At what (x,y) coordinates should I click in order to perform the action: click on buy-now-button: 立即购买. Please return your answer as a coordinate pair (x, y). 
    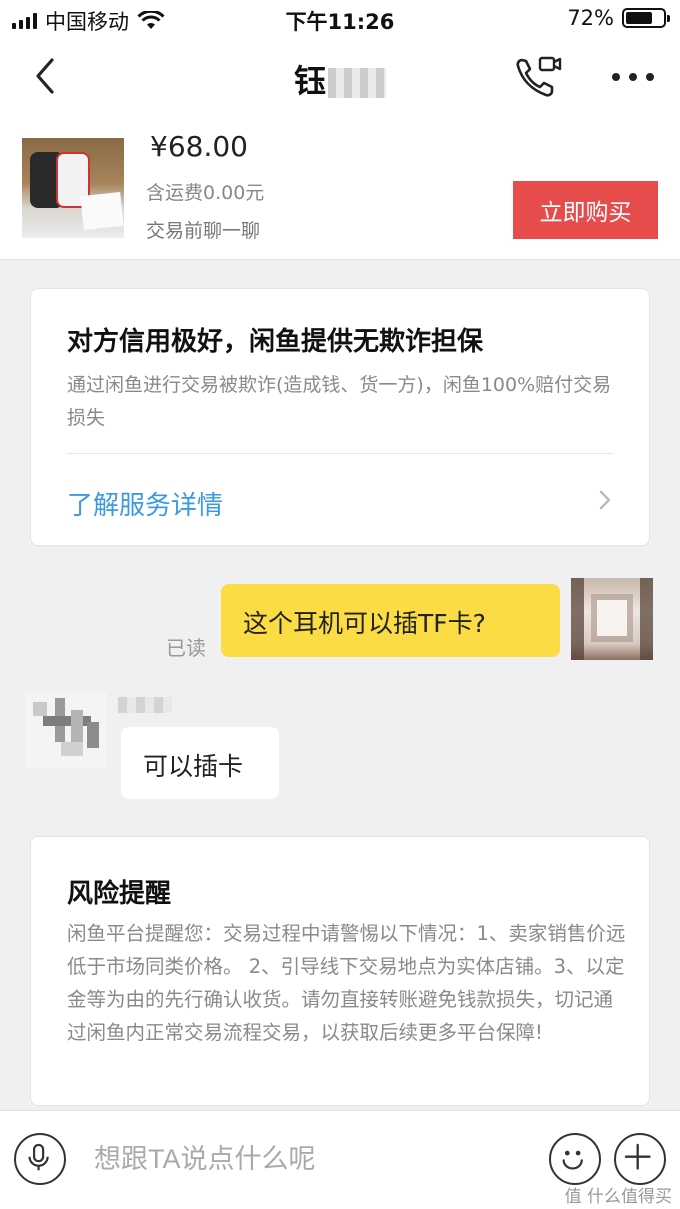
    Looking at the image, I should click on (585, 210).